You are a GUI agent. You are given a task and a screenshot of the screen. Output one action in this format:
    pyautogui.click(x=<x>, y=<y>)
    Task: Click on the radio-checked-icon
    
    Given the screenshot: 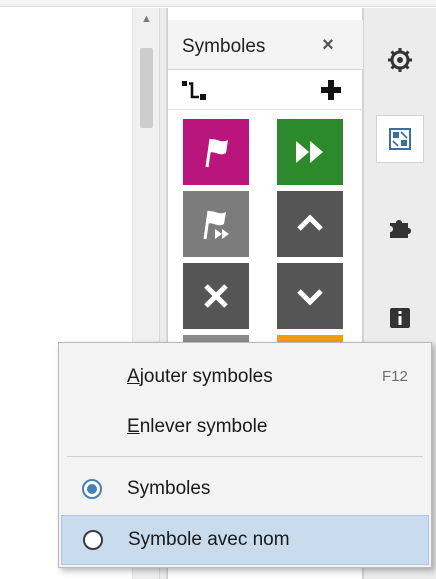 What is the action you would take?
    pyautogui.click(x=92, y=489)
    